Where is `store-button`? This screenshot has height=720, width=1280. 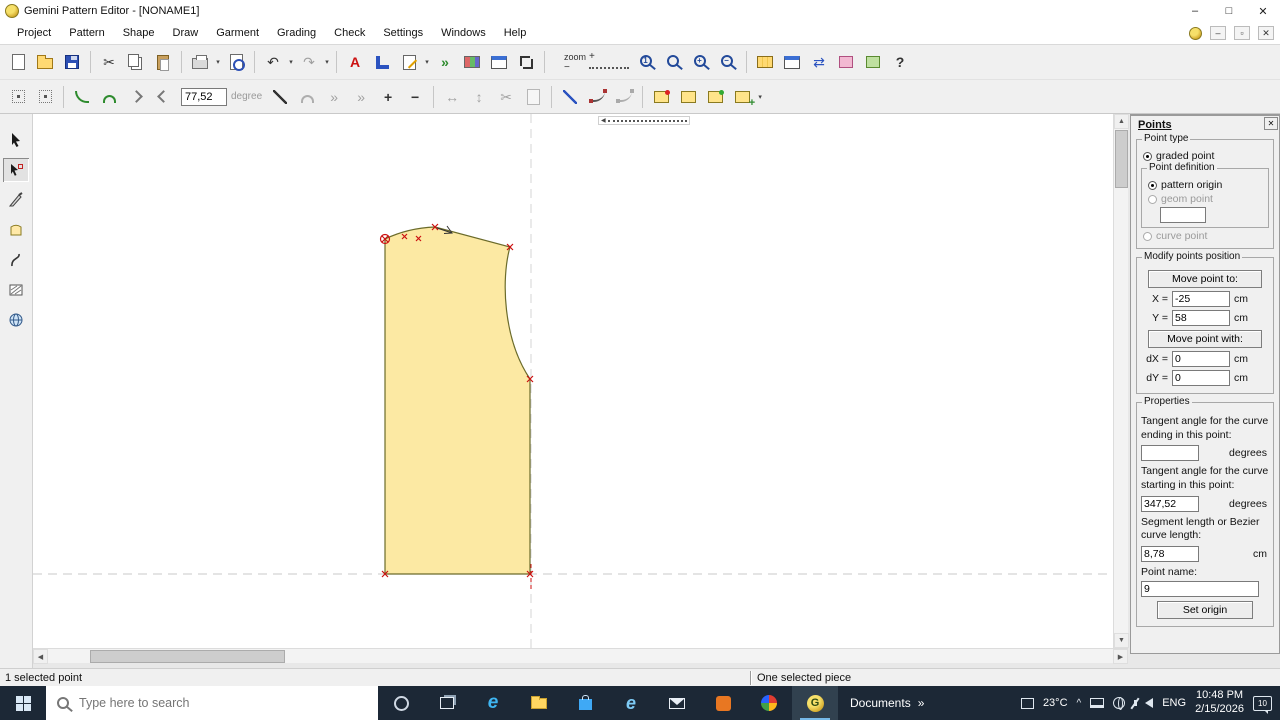 store-button is located at coordinates (585, 703).